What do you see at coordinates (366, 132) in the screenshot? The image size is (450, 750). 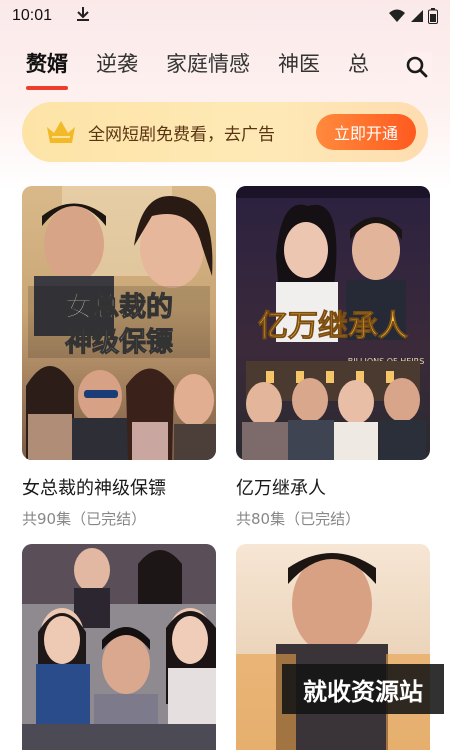 I see `activate-now-button: 立即开通` at bounding box center [366, 132].